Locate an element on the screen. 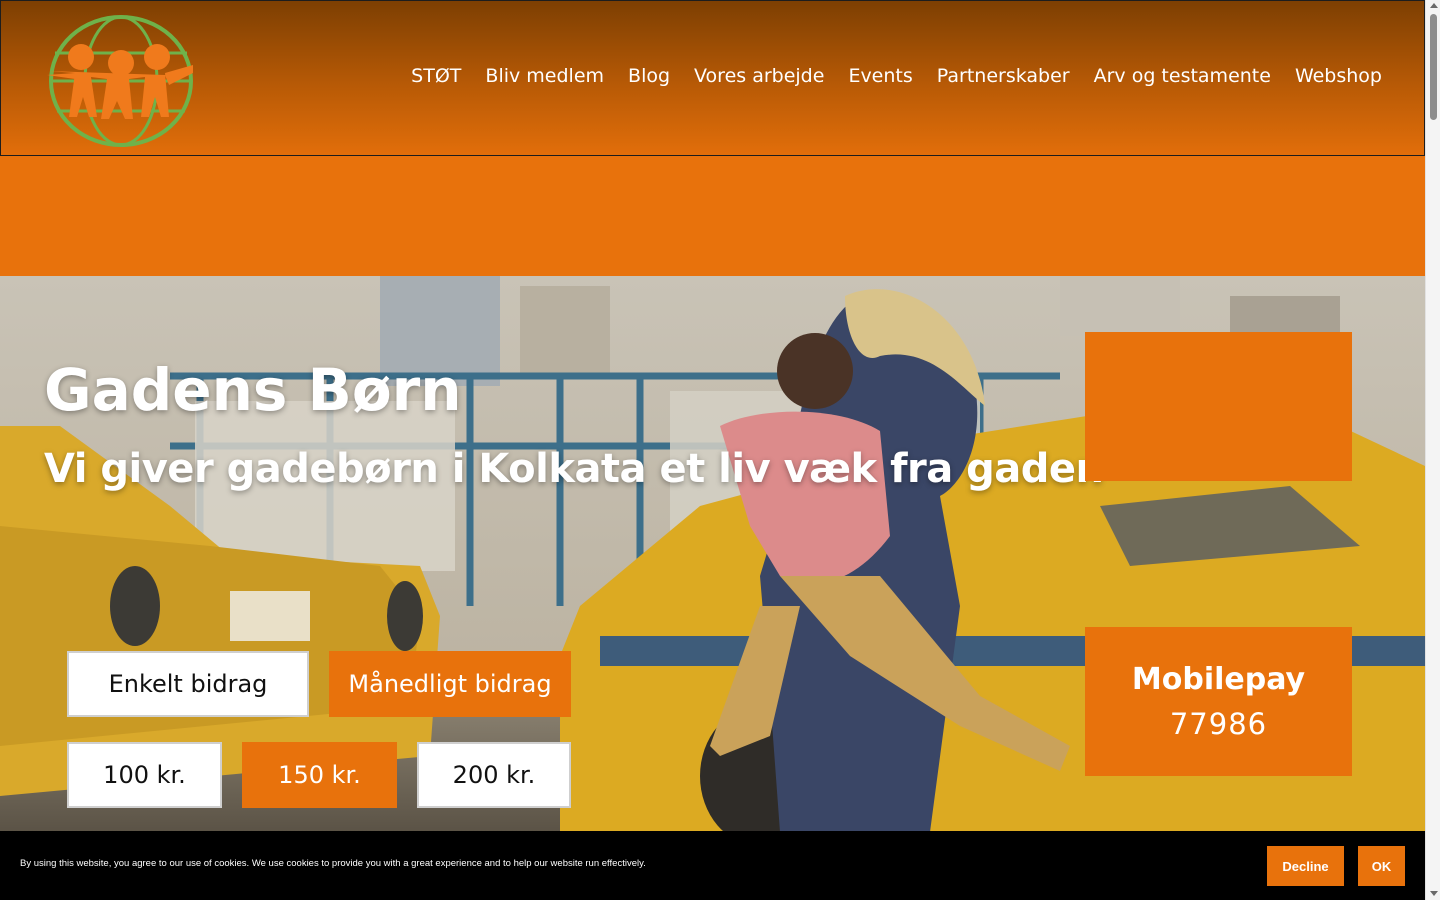  mobilepay-box: Mobilepay 77986 is located at coordinates (1218, 701).